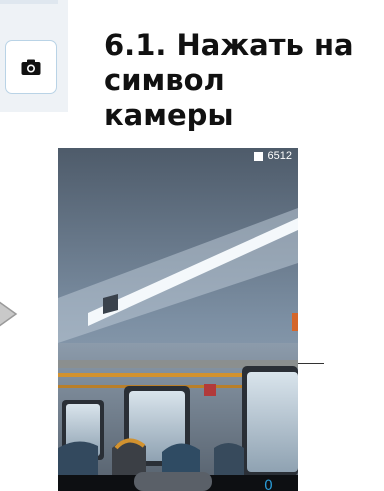 The image size is (384, 491). What do you see at coordinates (268, 484) in the screenshot?
I see `marker-glyph: 0` at bounding box center [268, 484].